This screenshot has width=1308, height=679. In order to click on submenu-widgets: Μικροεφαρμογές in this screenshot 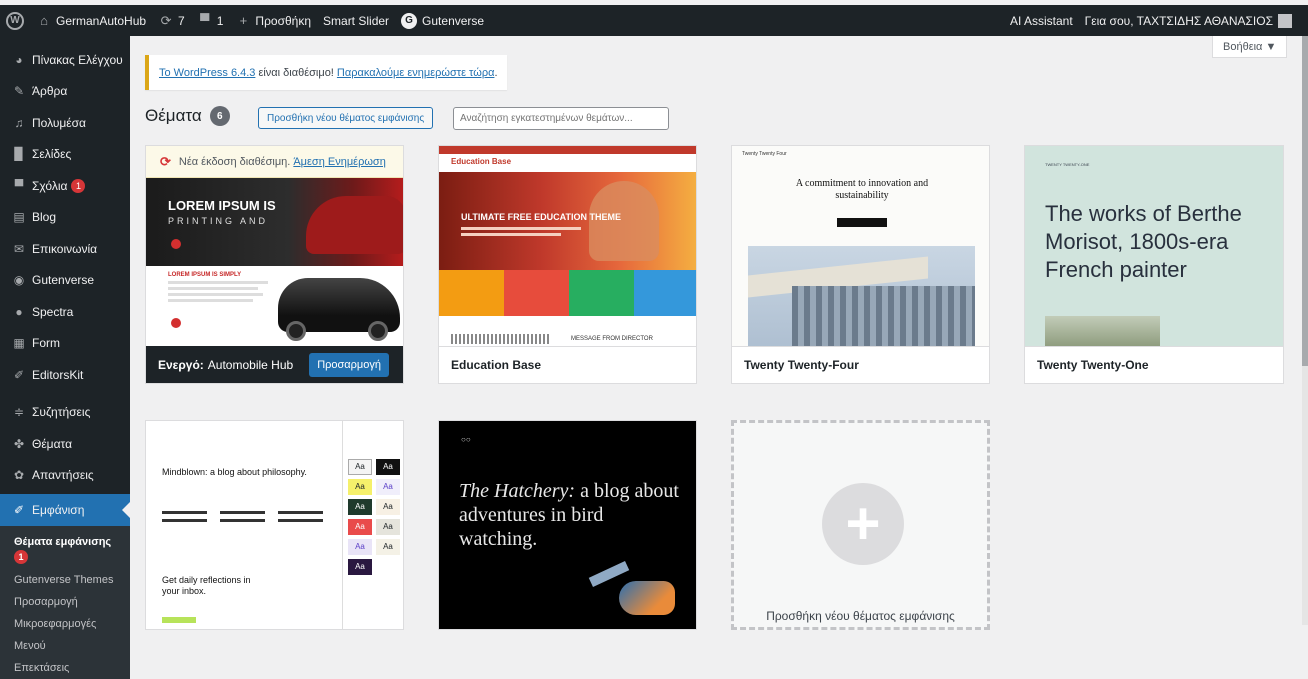, I will do `click(65, 624)`.